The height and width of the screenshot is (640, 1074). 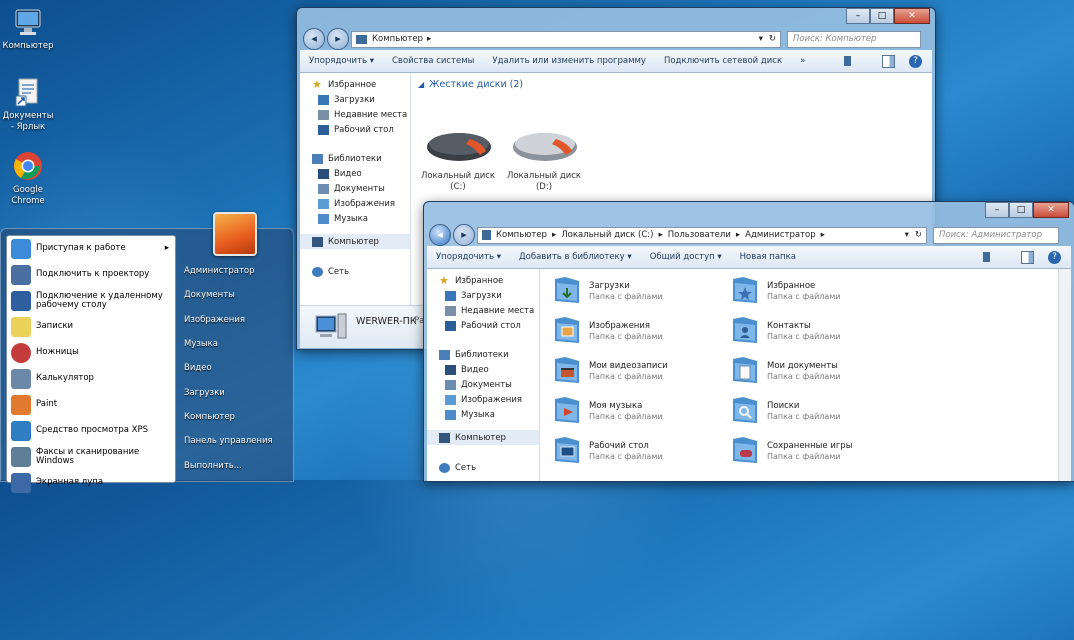 I want to click on desktop-icon-documents: Документы - Ярлык, so click(x=28, y=104).